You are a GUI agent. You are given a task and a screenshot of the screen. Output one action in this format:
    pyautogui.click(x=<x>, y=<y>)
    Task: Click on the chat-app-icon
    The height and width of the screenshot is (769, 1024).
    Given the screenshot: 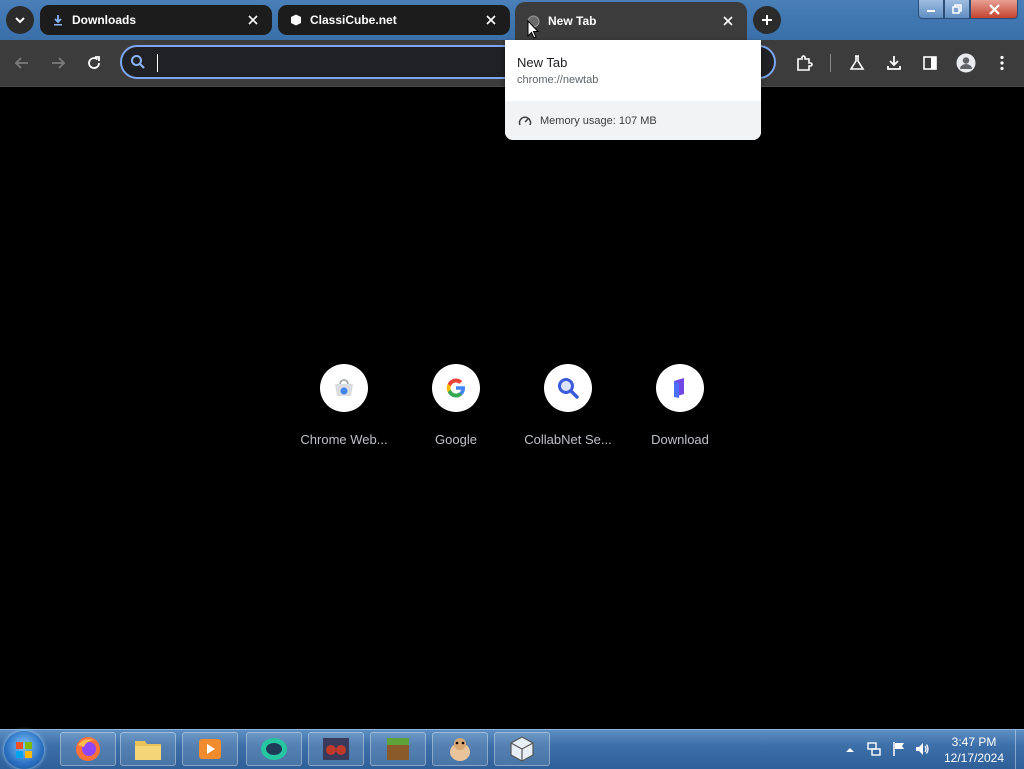 What is the action you would take?
    pyautogui.click(x=274, y=749)
    